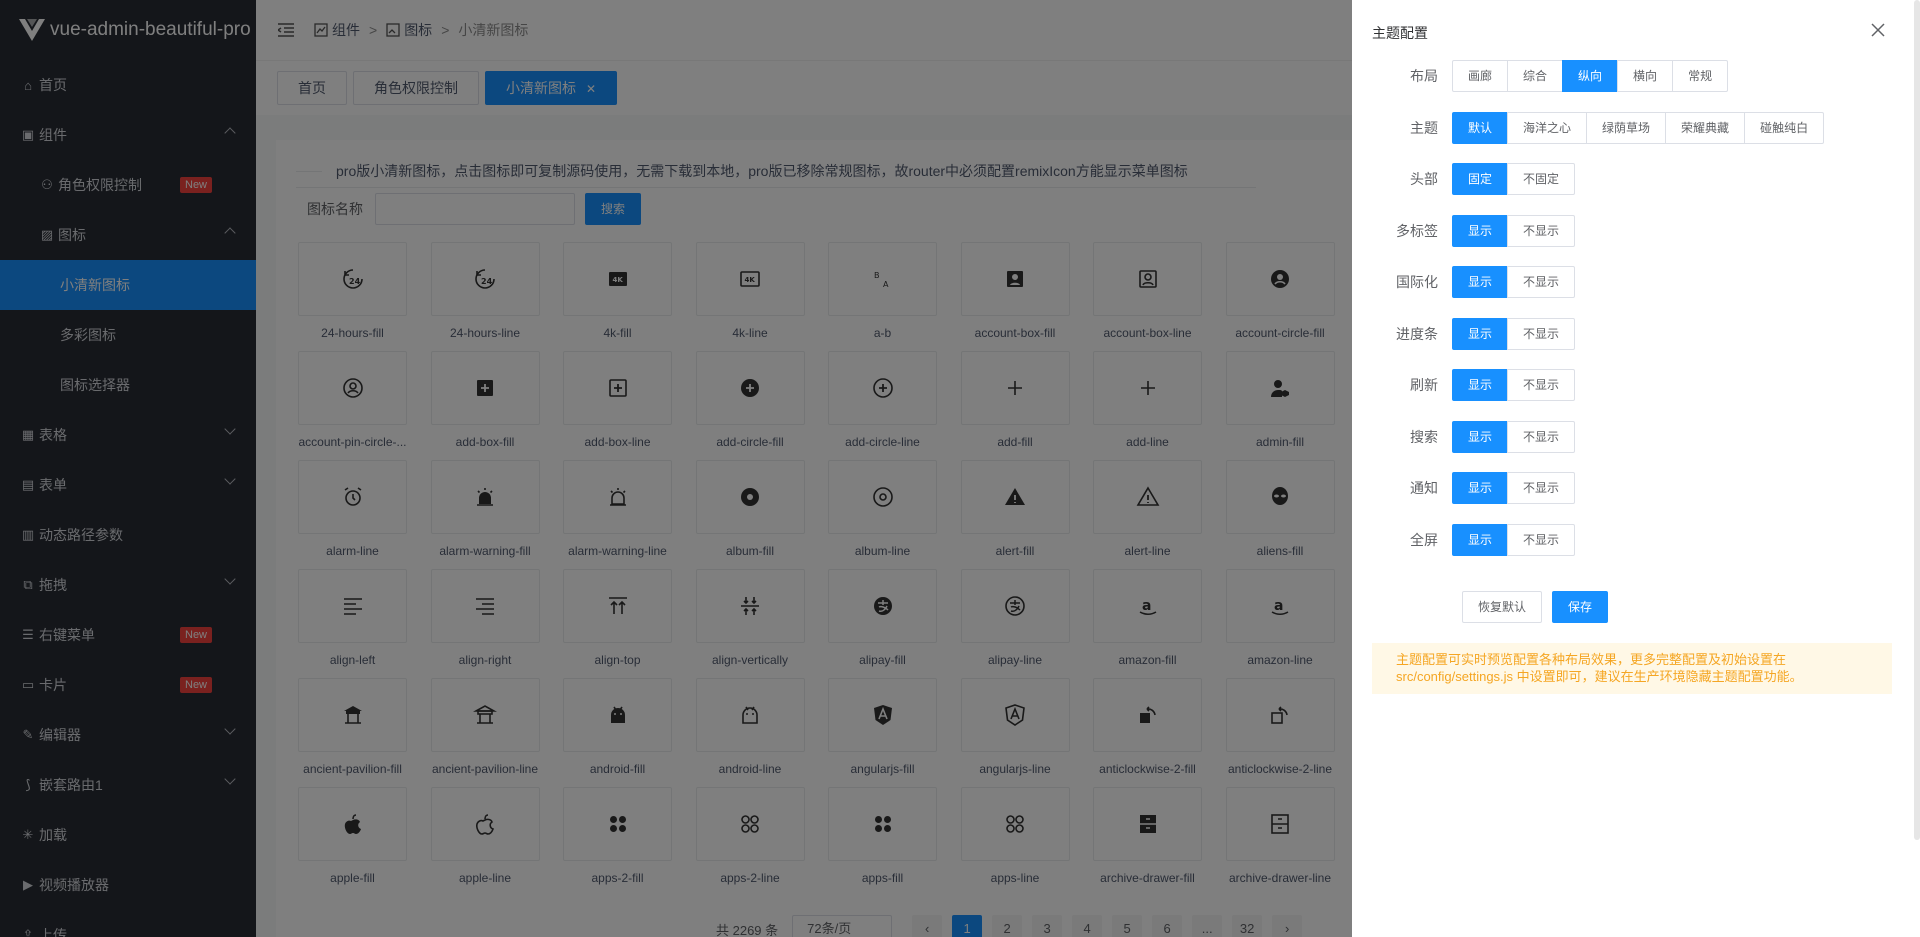 The image size is (1920, 937). I want to click on radio-button-option: 绿荫草场, so click(1626, 127).